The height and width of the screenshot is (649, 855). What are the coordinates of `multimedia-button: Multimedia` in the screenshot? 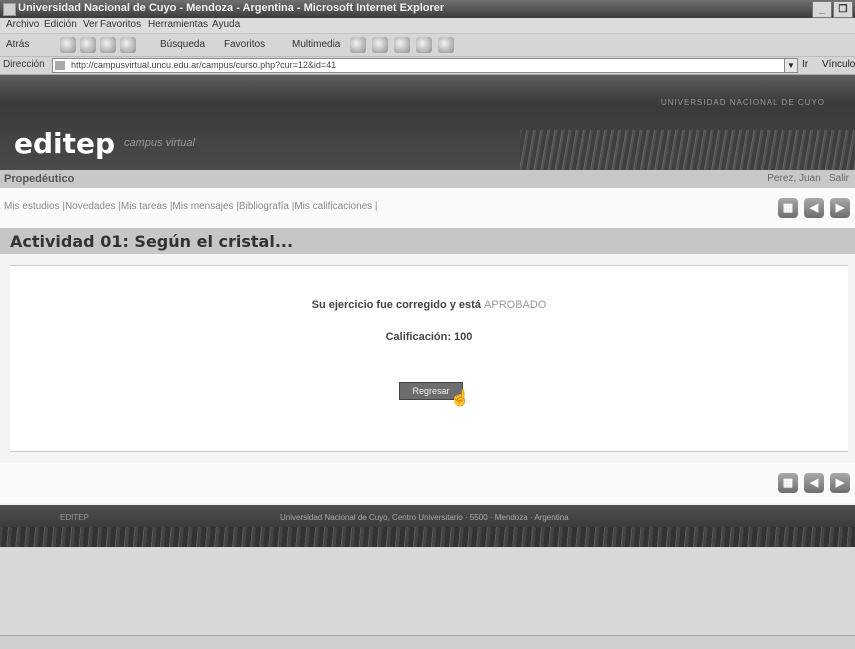 It's located at (316, 45).